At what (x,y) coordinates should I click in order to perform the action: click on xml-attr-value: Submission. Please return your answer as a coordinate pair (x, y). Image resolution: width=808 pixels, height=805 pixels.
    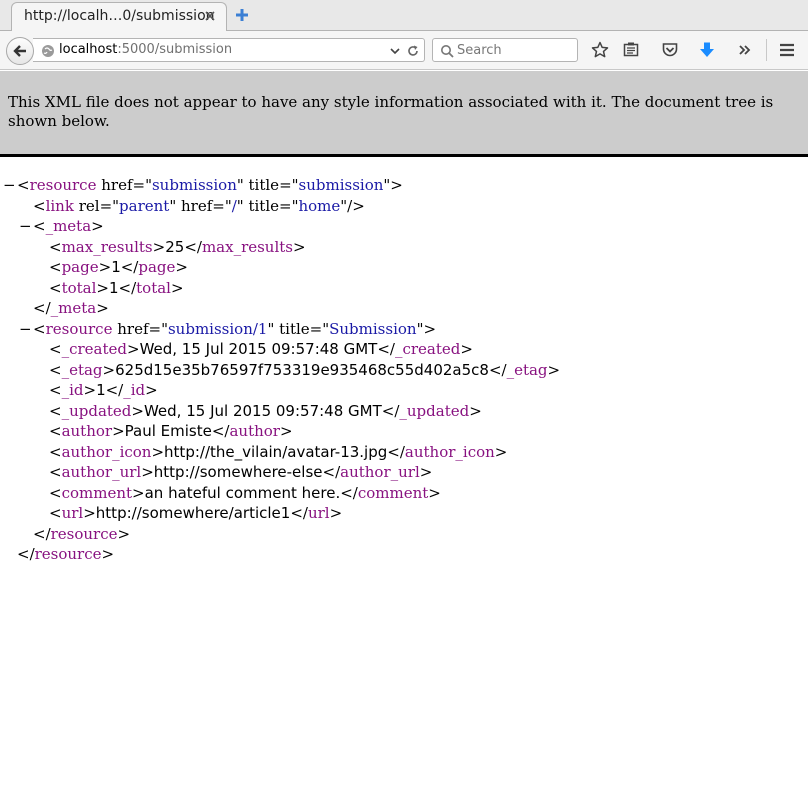
    Looking at the image, I should click on (373, 328).